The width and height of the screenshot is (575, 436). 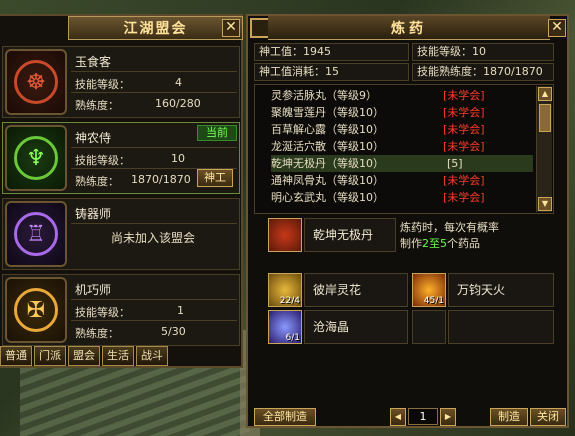 I want to click on guild-panel-title: 江湖盟会, so click(x=155, y=29).